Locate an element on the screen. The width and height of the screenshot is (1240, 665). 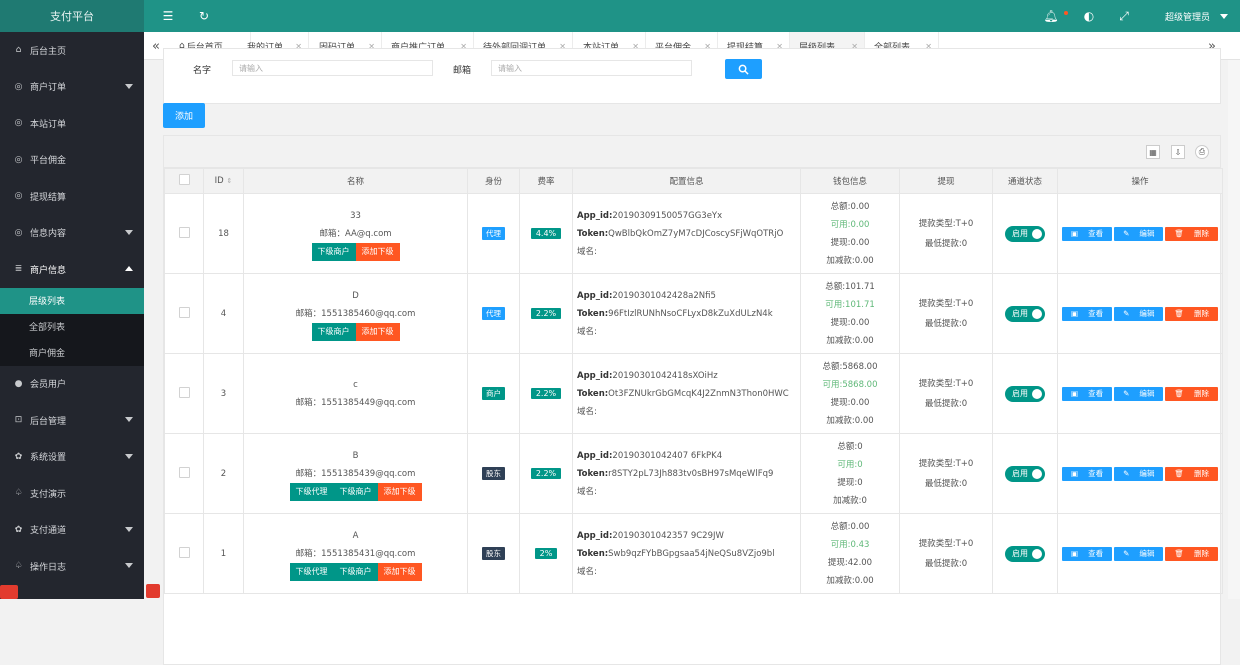
menu-toggle-icon: ☰ is located at coordinates (168, 16).